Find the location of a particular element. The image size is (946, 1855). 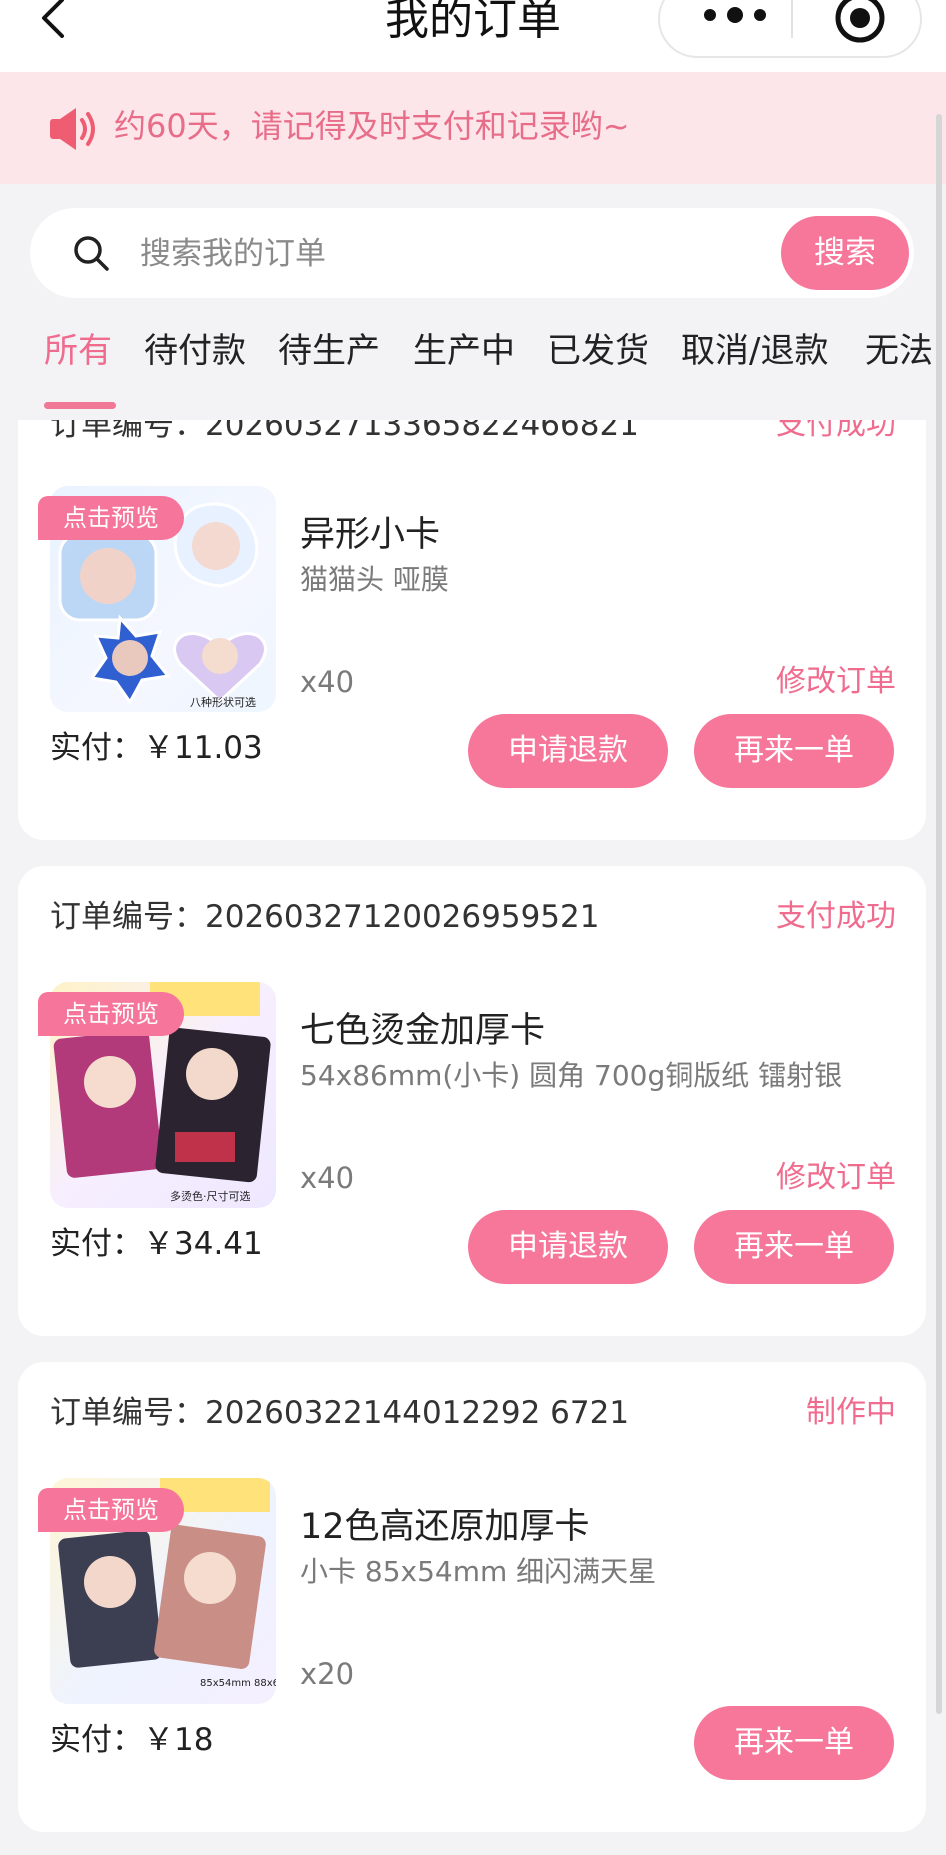

product-spec: 猫猫头 哑膜 is located at coordinates (374, 579).